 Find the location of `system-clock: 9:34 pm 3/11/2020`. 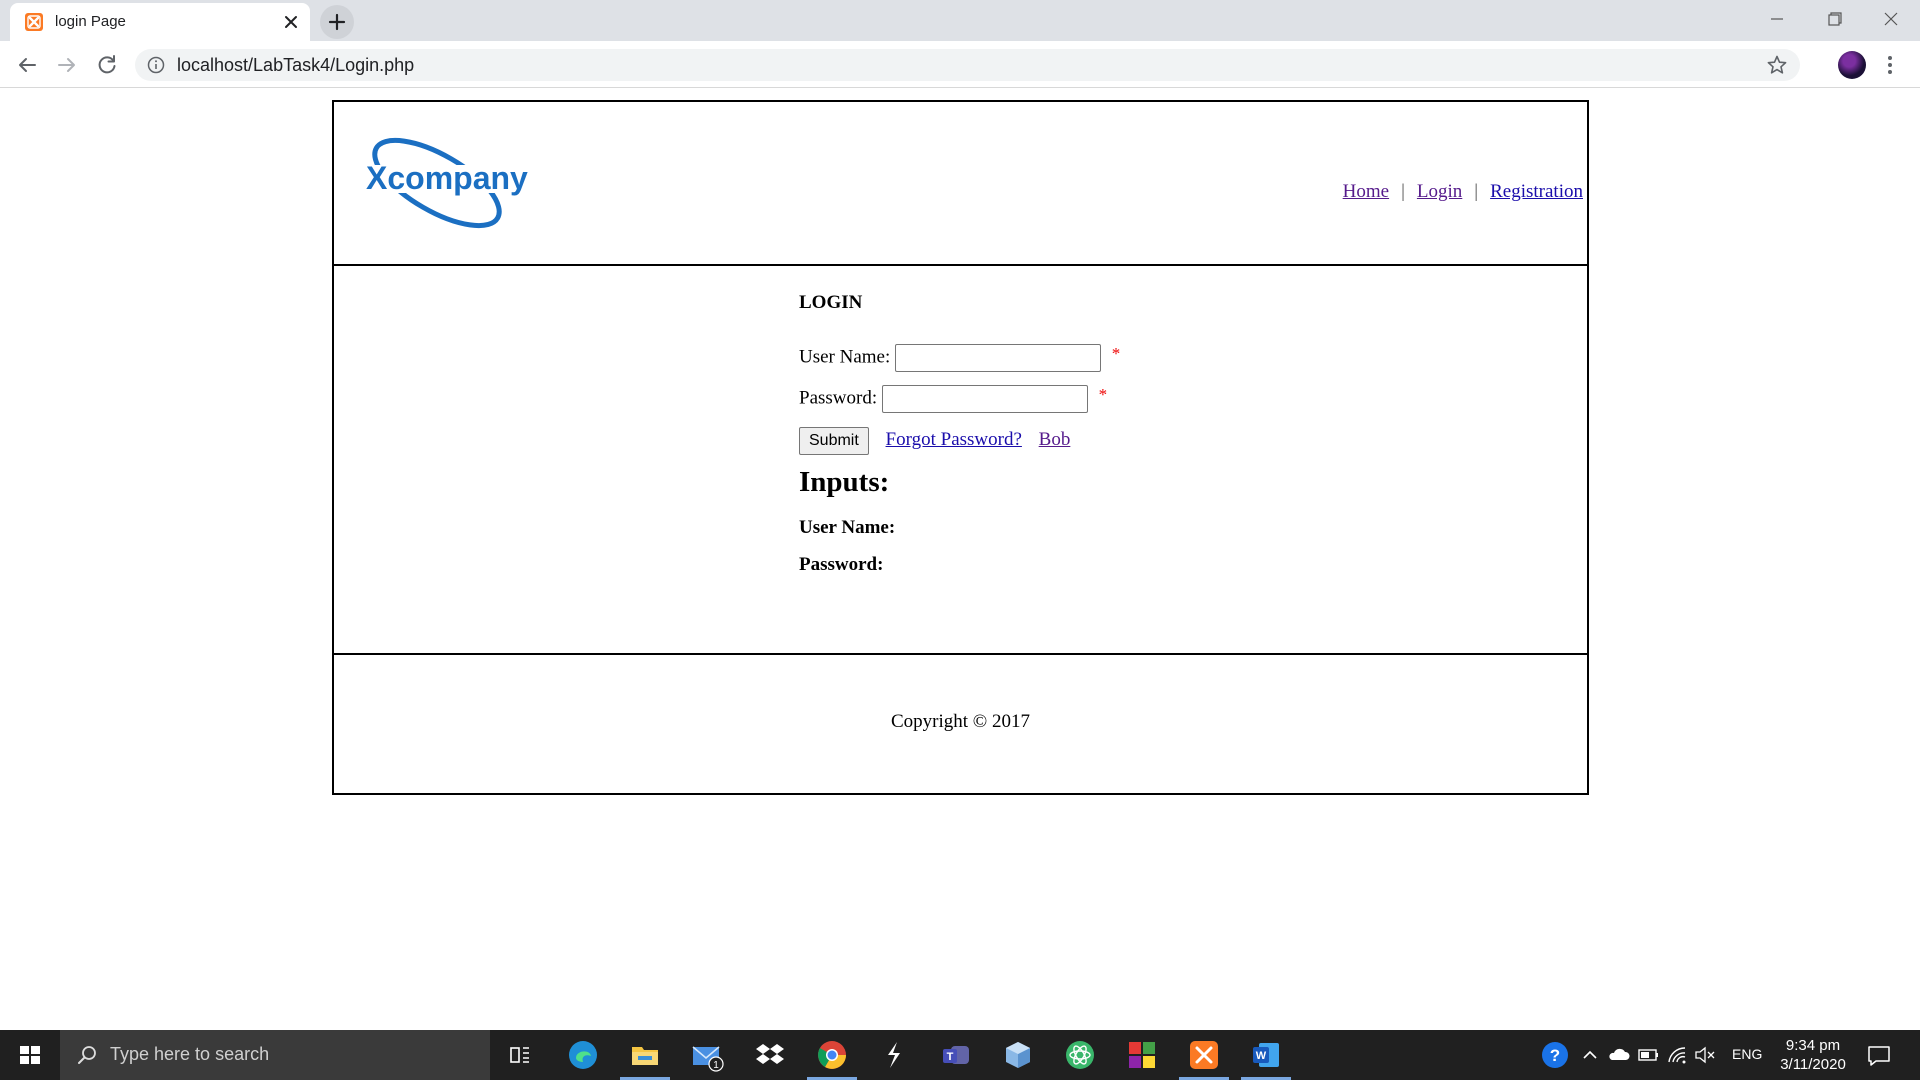

system-clock: 9:34 pm 3/11/2020 is located at coordinates (1813, 1055).